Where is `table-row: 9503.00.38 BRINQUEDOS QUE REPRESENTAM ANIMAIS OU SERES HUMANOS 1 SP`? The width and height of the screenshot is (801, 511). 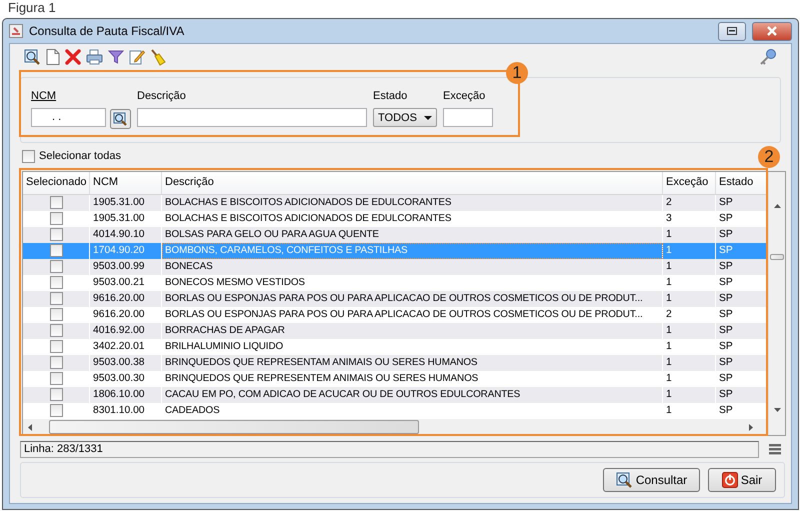 table-row: 9503.00.38 BRINQUEDOS QUE REPRESENTAM ANIMAIS OU SERES HUMANOS 1 SP is located at coordinates (395, 363).